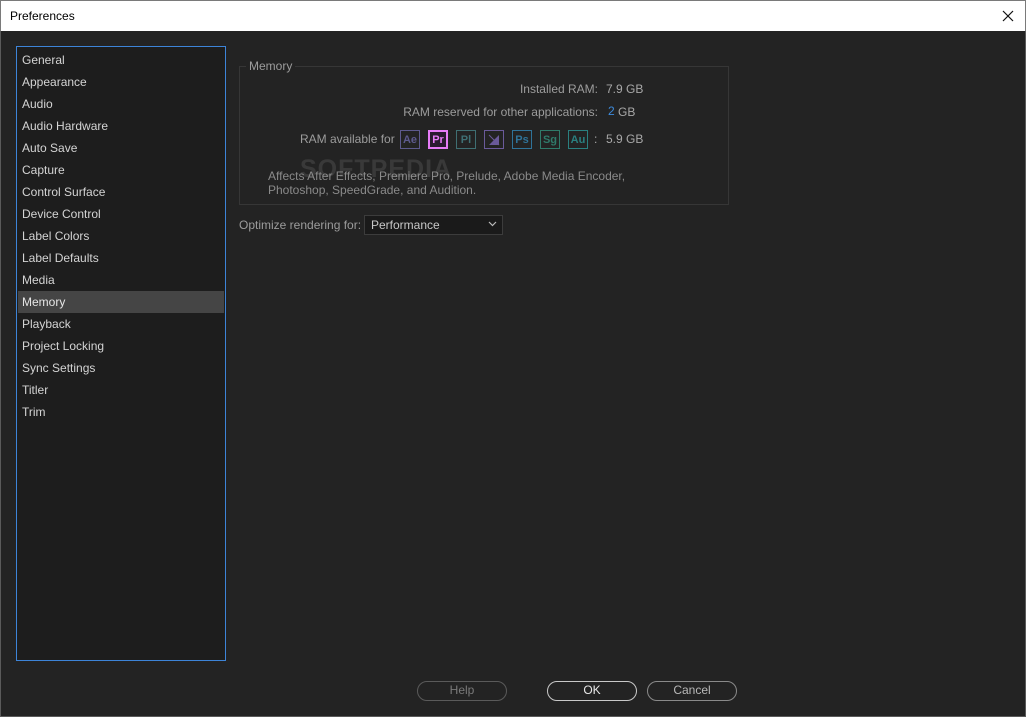  Describe the element at coordinates (410, 139) in the screenshot. I see `after-effects-icon: Ae` at that location.